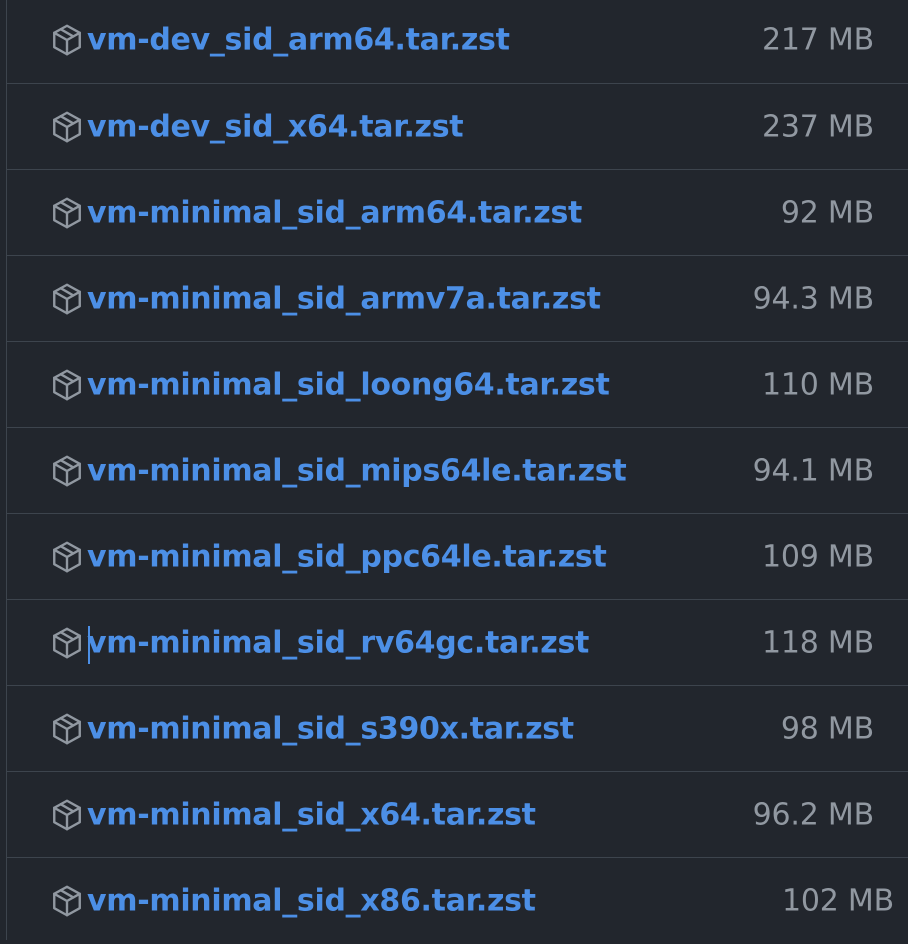 This screenshot has height=944, width=908. What do you see at coordinates (298, 39) in the screenshot?
I see `asset-link: vm-dev_sid_arm64.tar.zst` at bounding box center [298, 39].